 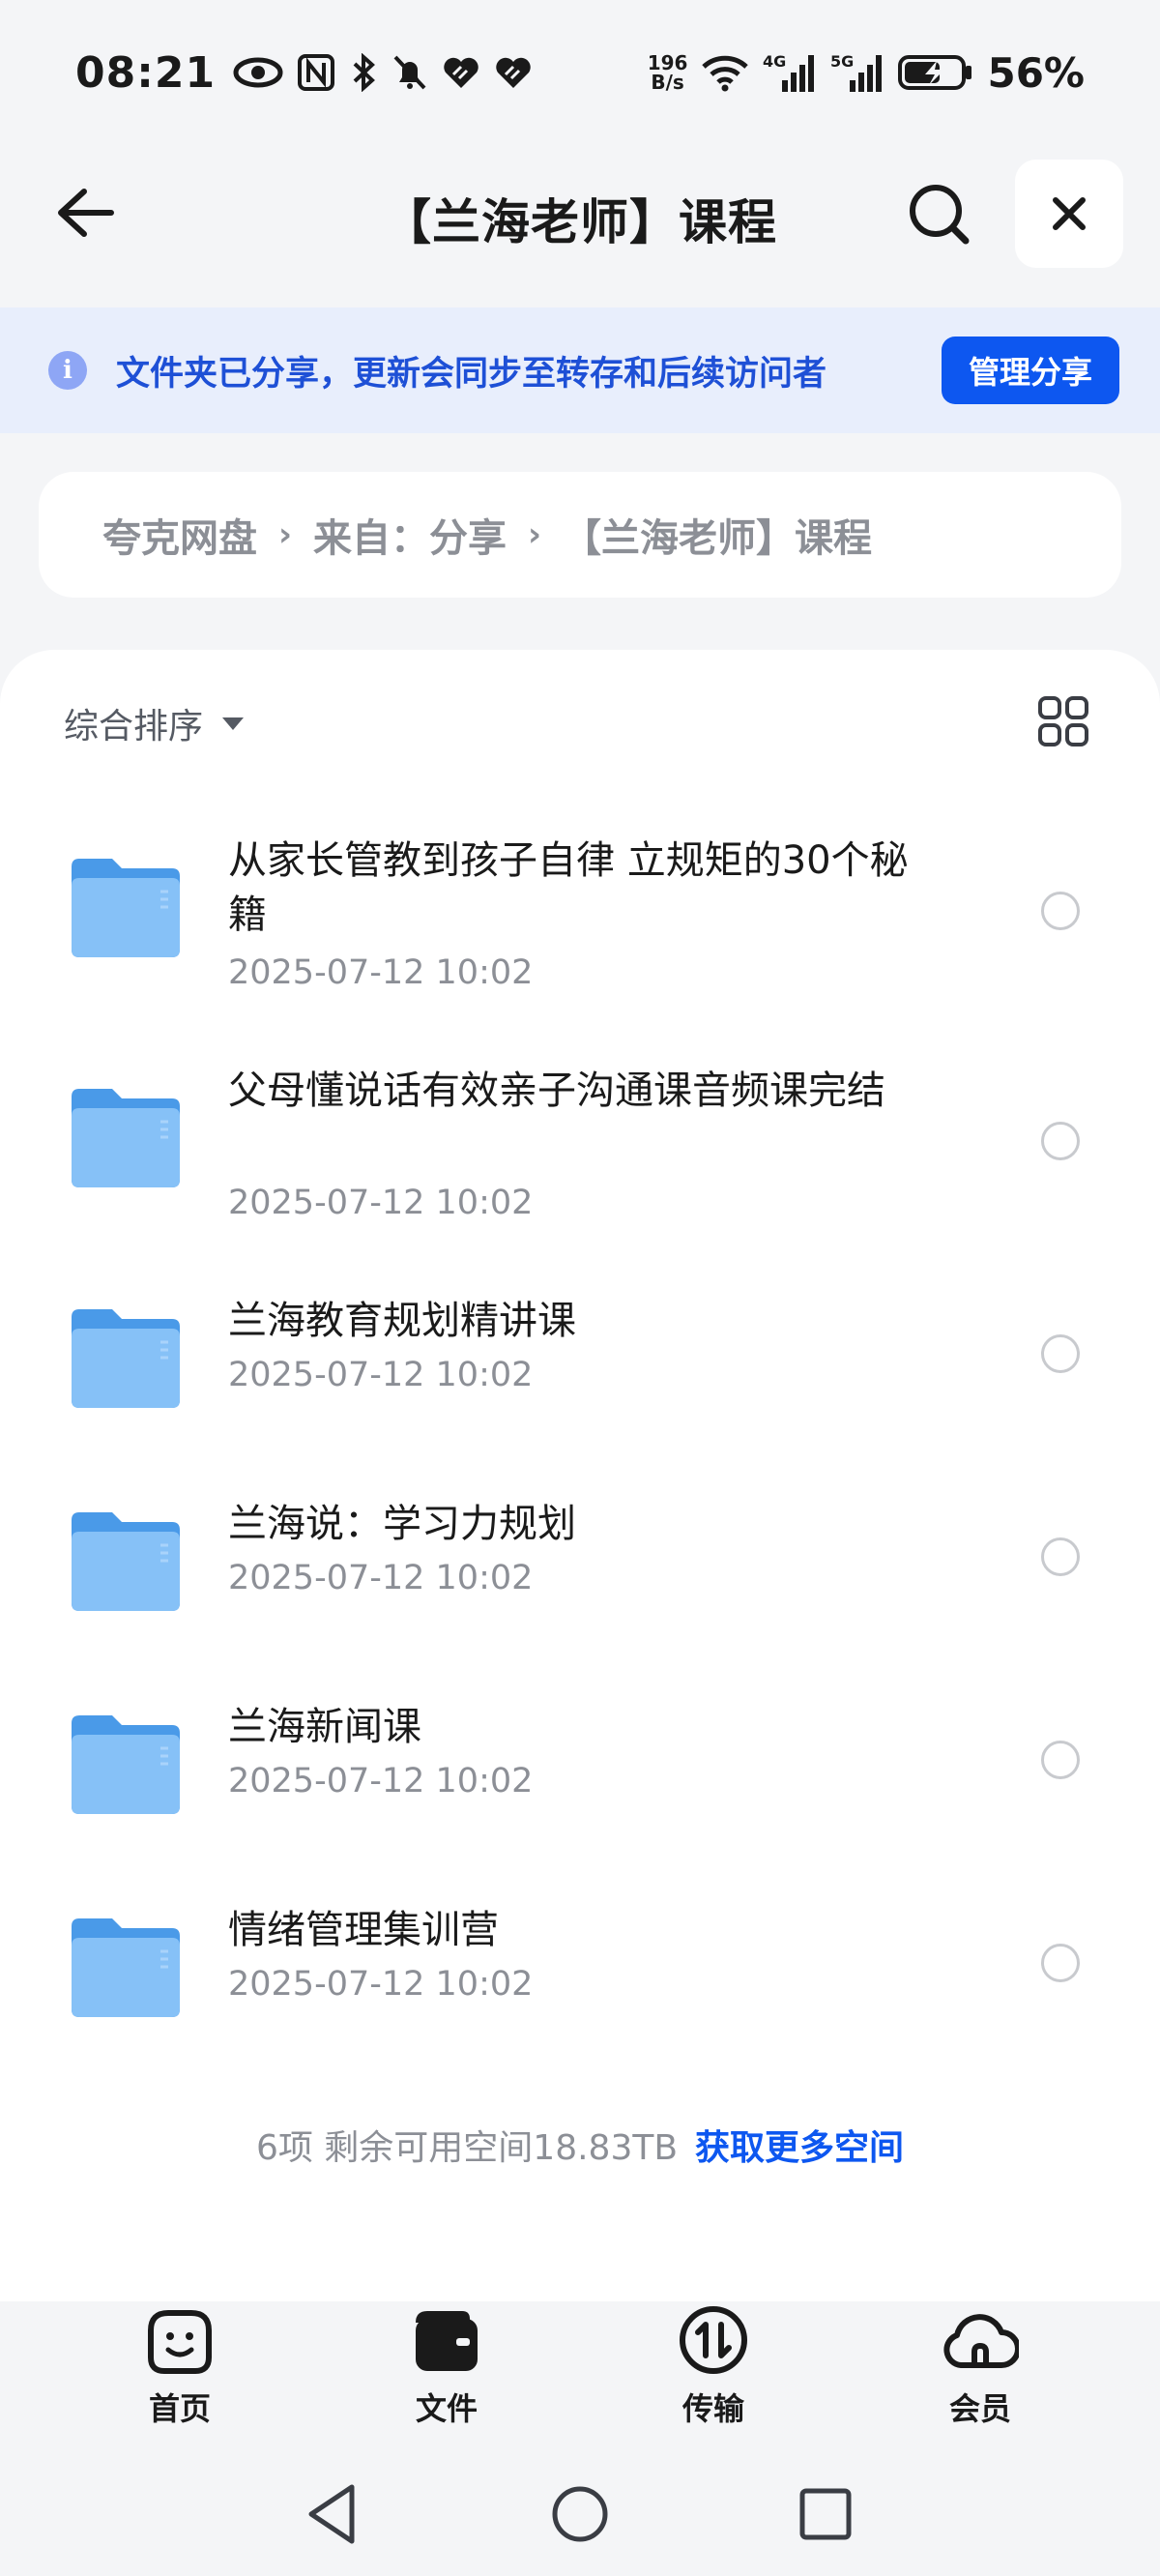 What do you see at coordinates (467, 2148) in the screenshot?
I see `storage-summary-text: 6项 剩余可用空间18.83TB` at bounding box center [467, 2148].